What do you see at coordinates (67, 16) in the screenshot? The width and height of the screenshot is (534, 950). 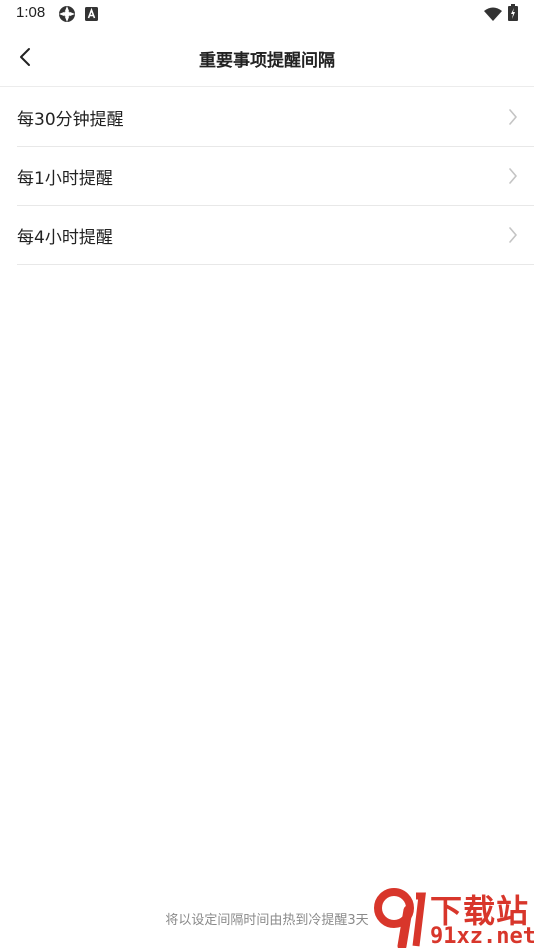 I see `settings-gear-icon` at bounding box center [67, 16].